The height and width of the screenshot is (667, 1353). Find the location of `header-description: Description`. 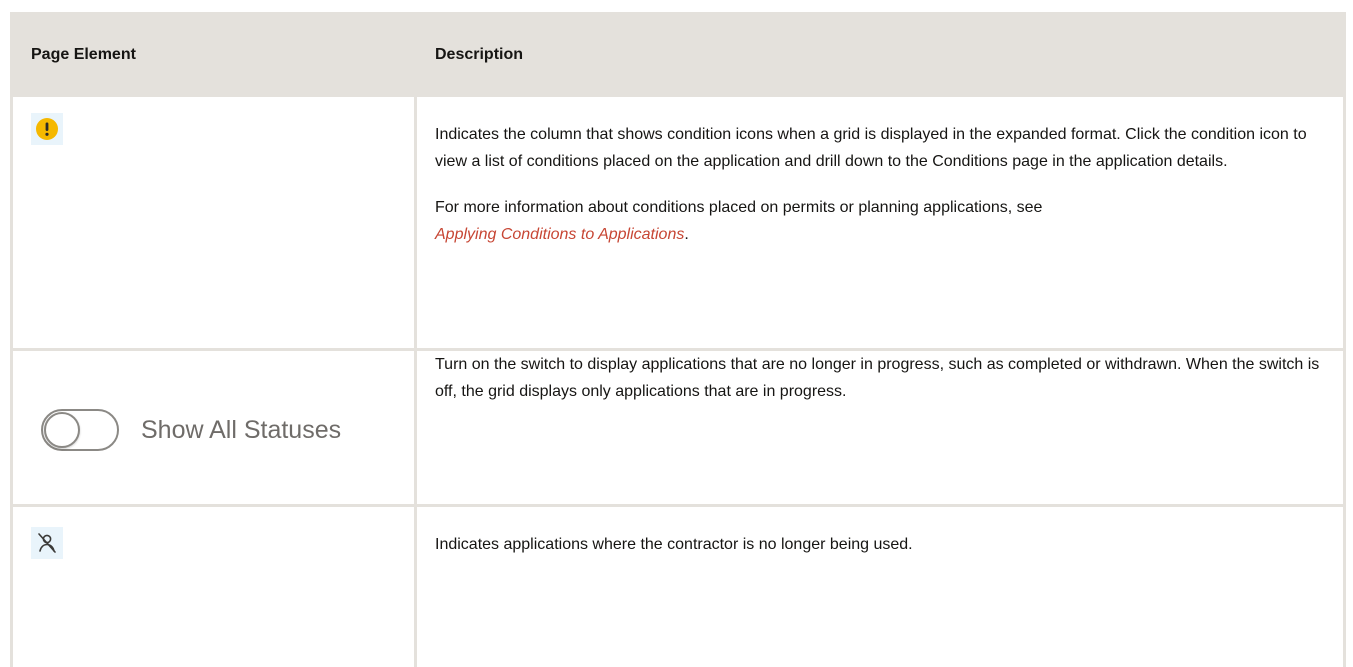

header-description: Description is located at coordinates (880, 55).